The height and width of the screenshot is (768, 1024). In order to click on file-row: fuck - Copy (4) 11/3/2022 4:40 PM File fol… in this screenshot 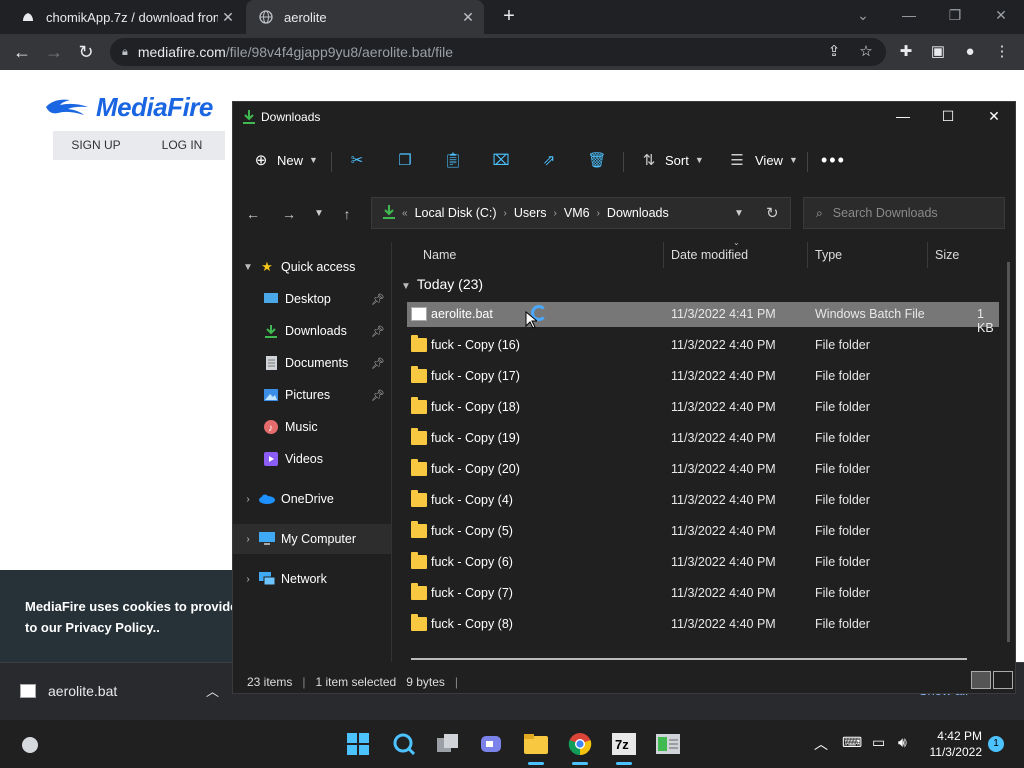, I will do `click(703, 500)`.